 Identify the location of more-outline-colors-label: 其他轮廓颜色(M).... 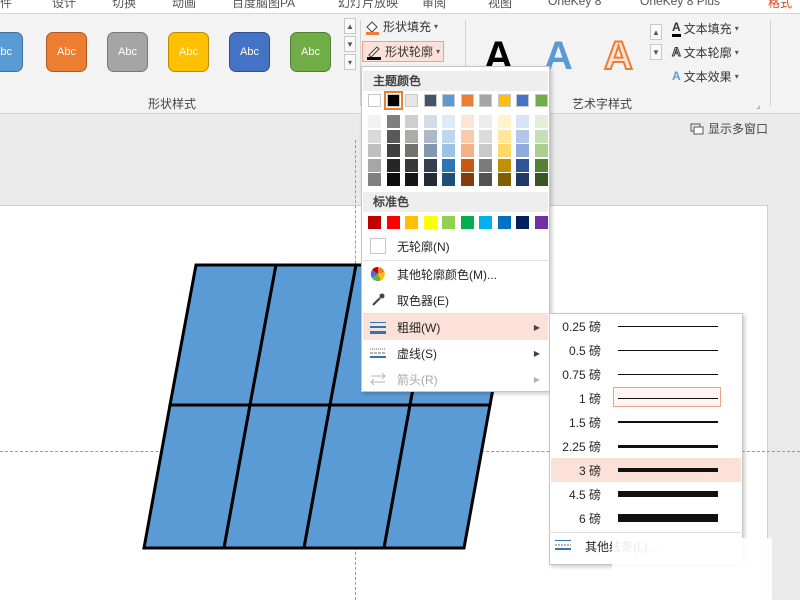
(447, 274).